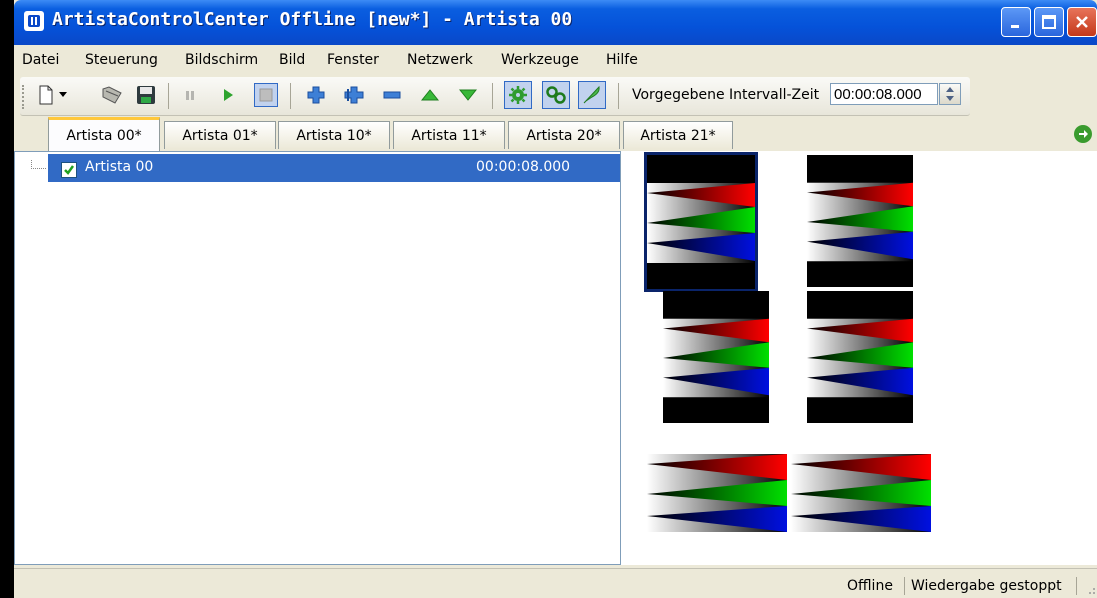 The image size is (1097, 598). I want to click on open-folder-icon, so click(112, 95).